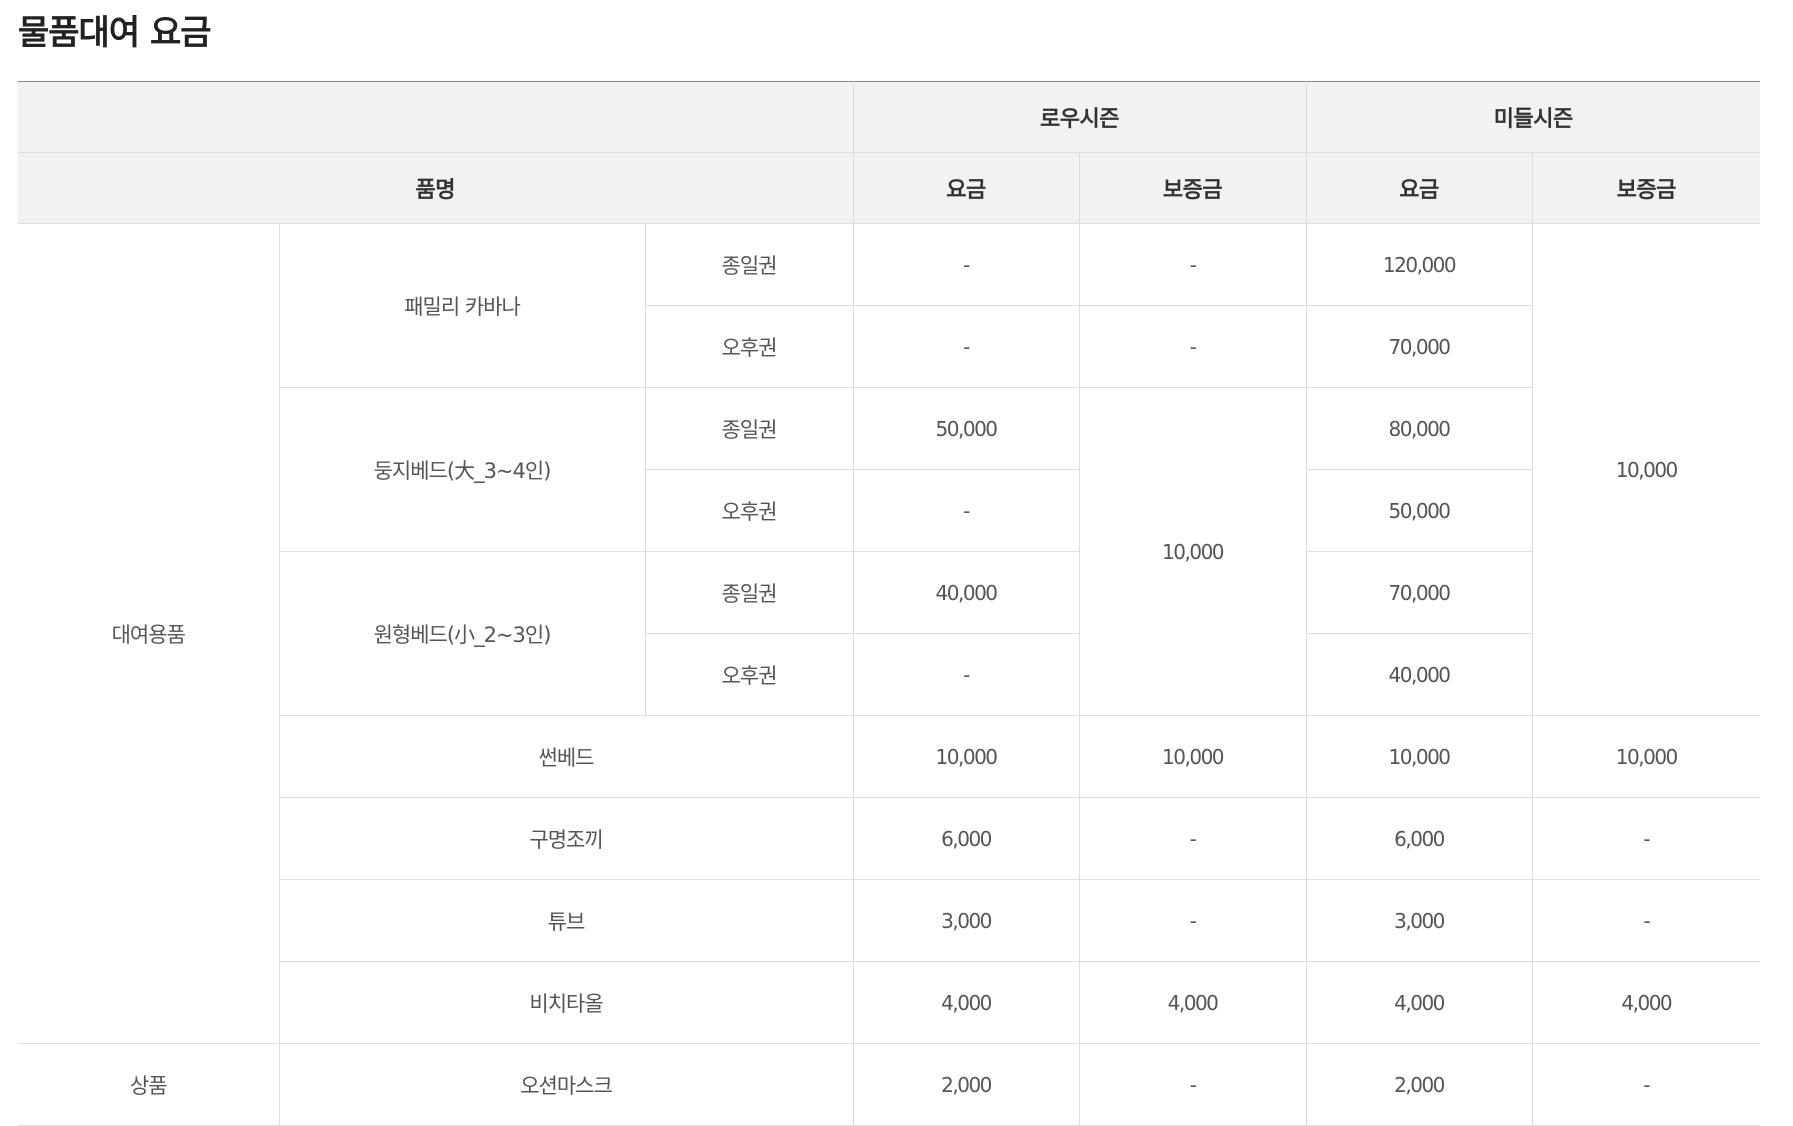  What do you see at coordinates (1533, 117) in the screenshot?
I see `header-middle-season: 미들시즌` at bounding box center [1533, 117].